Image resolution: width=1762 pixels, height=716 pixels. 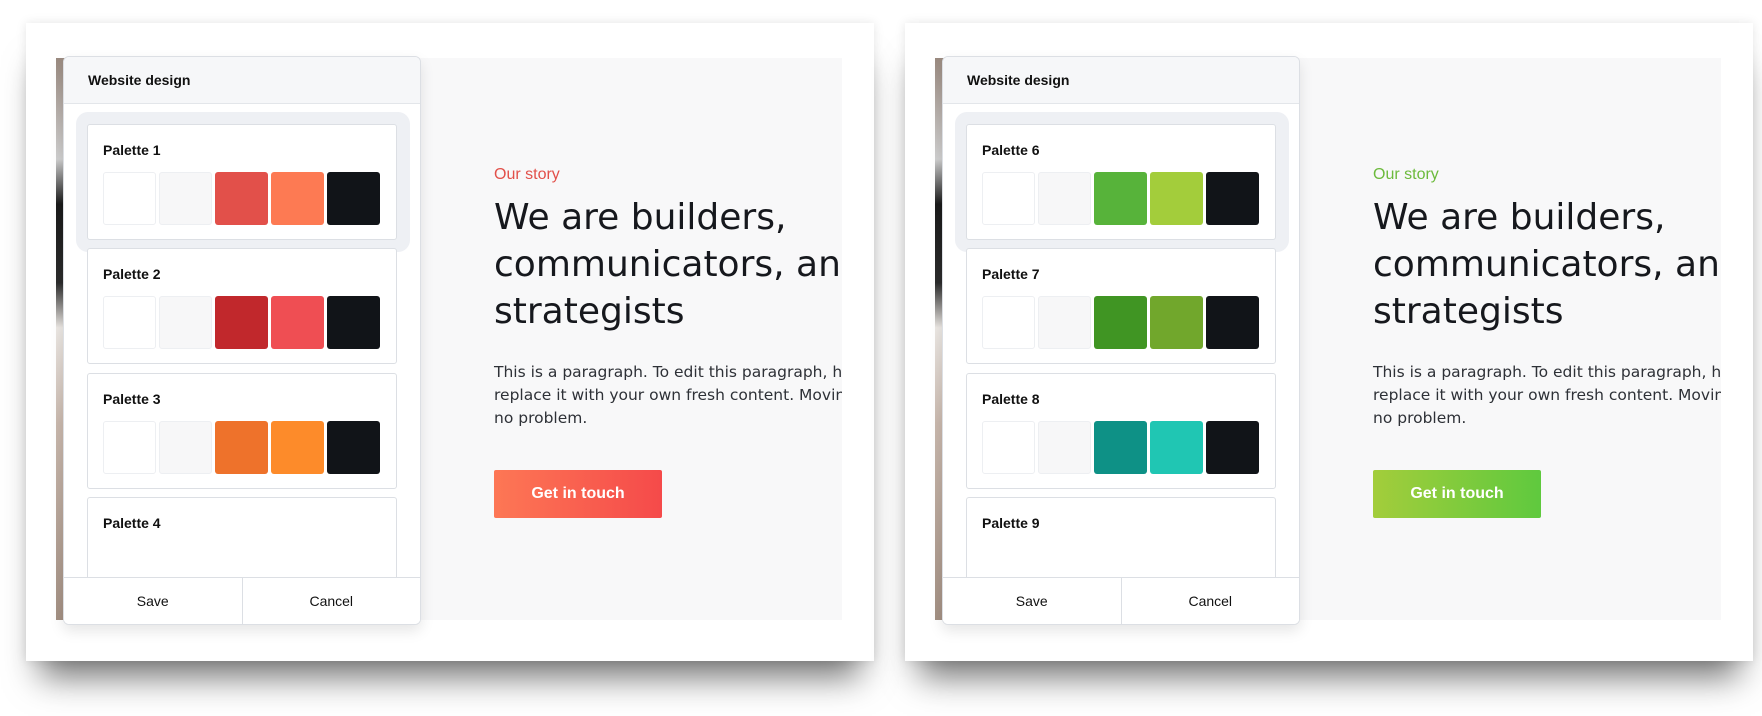 I want to click on palette-option: Palette 8, so click(x=1122, y=431).